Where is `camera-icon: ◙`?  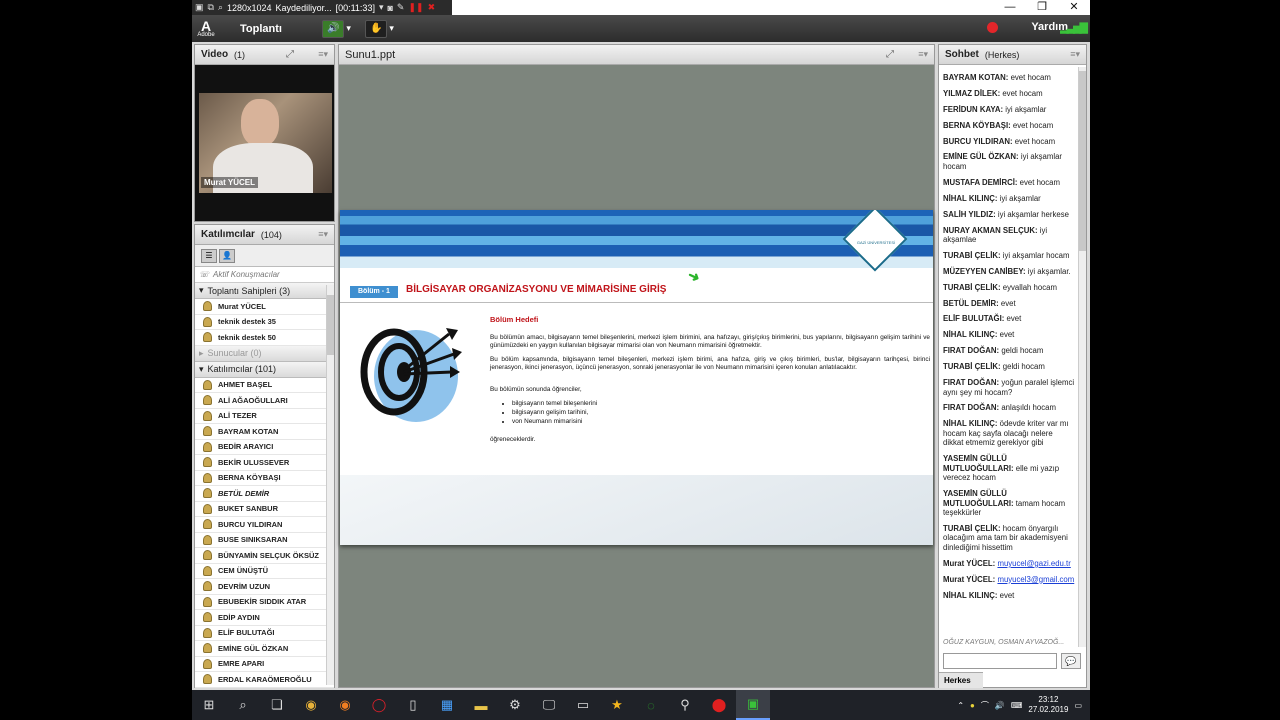
camera-icon: ◙ is located at coordinates (389, 8).